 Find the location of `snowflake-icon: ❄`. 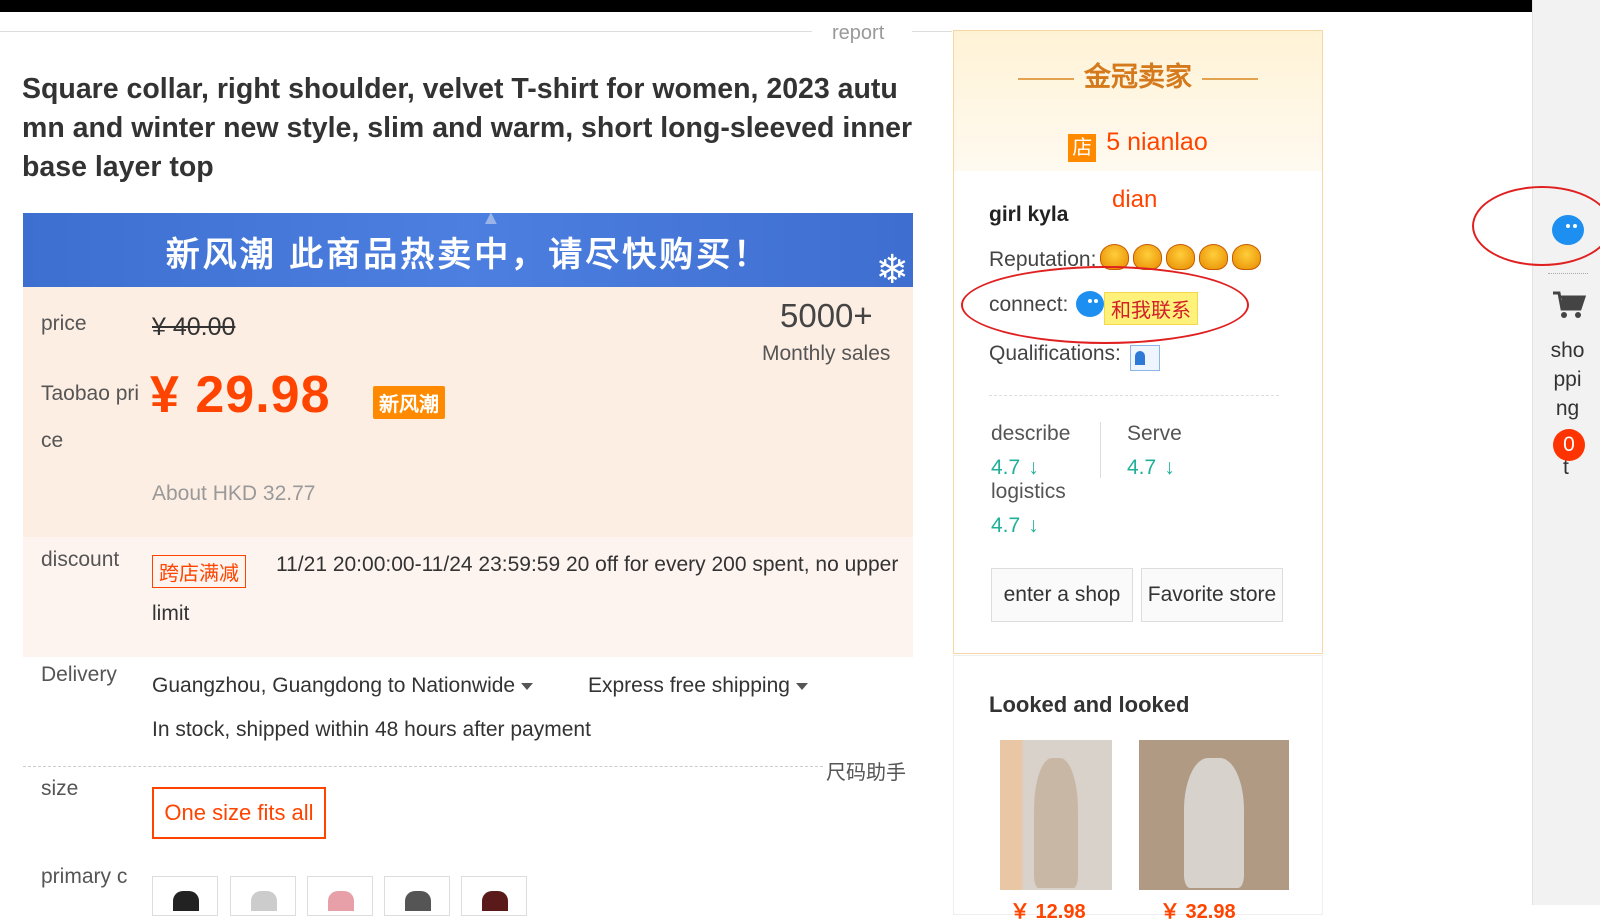

snowflake-icon: ❄ is located at coordinates (892, 267).